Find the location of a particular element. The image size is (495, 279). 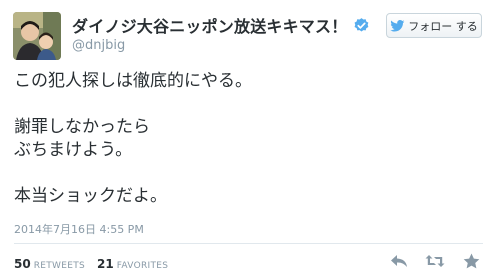

divider is located at coordinates (248, 243).